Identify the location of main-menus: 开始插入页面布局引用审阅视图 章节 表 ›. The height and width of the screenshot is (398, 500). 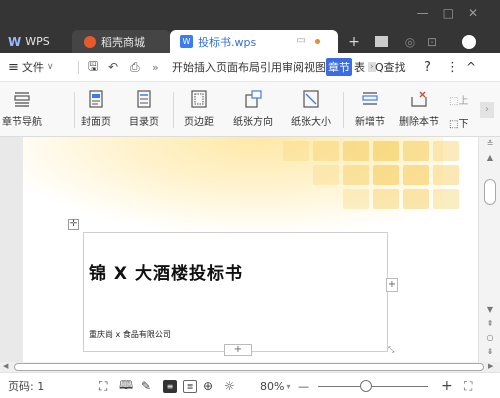
(274, 67).